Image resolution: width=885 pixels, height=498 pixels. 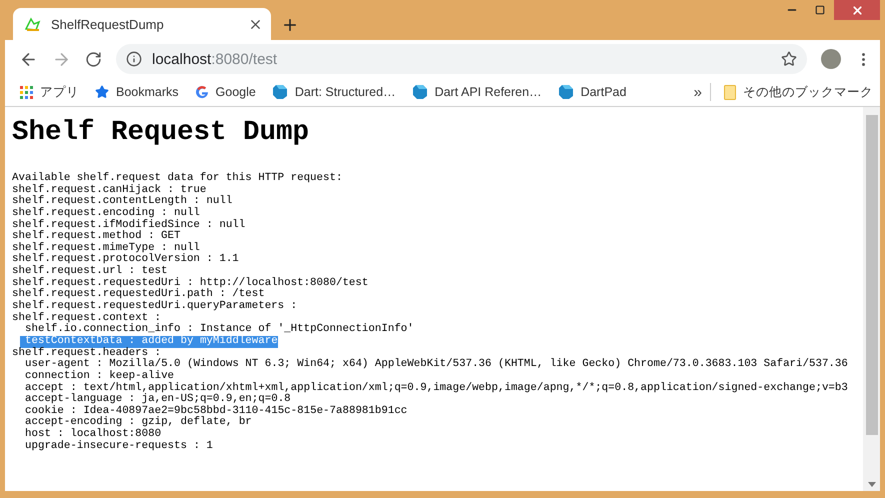 What do you see at coordinates (87, 353) in the screenshot?
I see `dump-line: shelf.request.headers :` at bounding box center [87, 353].